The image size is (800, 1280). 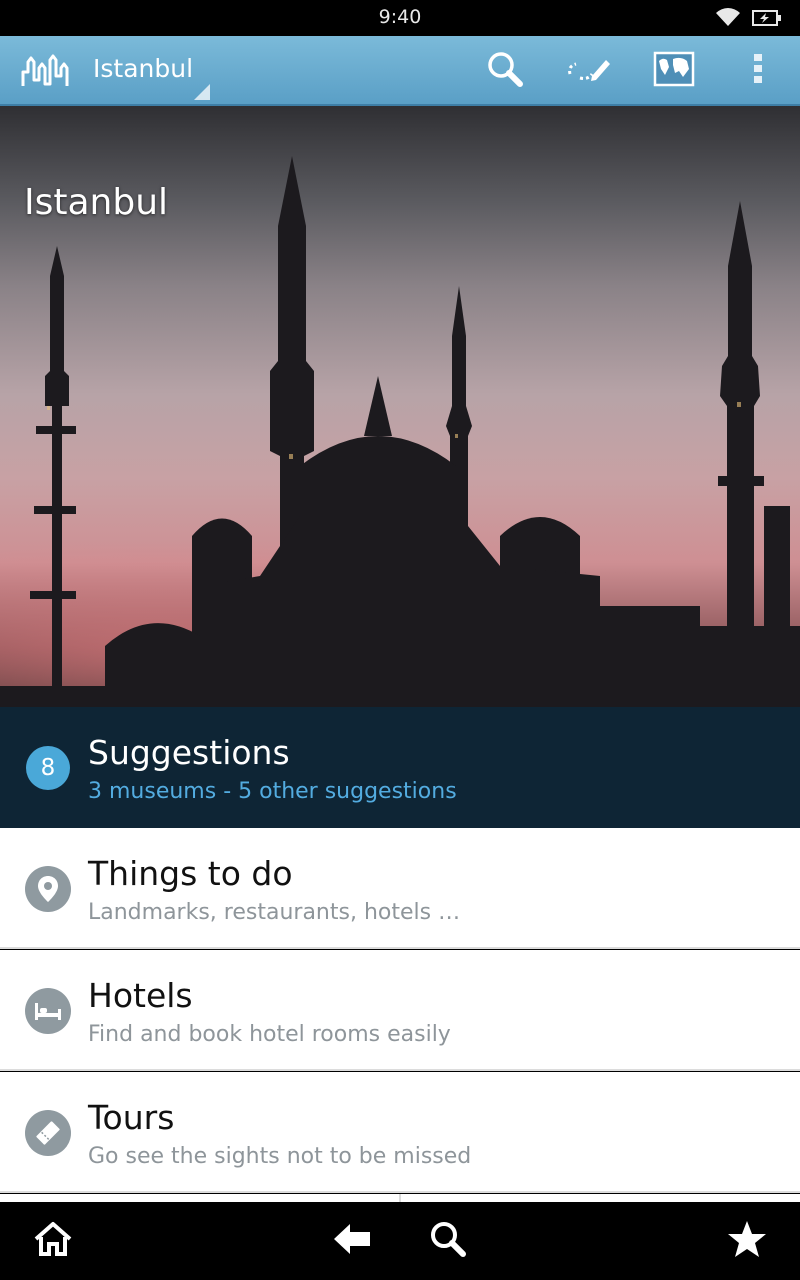 I want to click on overflow-menu-icon, so click(x=758, y=71).